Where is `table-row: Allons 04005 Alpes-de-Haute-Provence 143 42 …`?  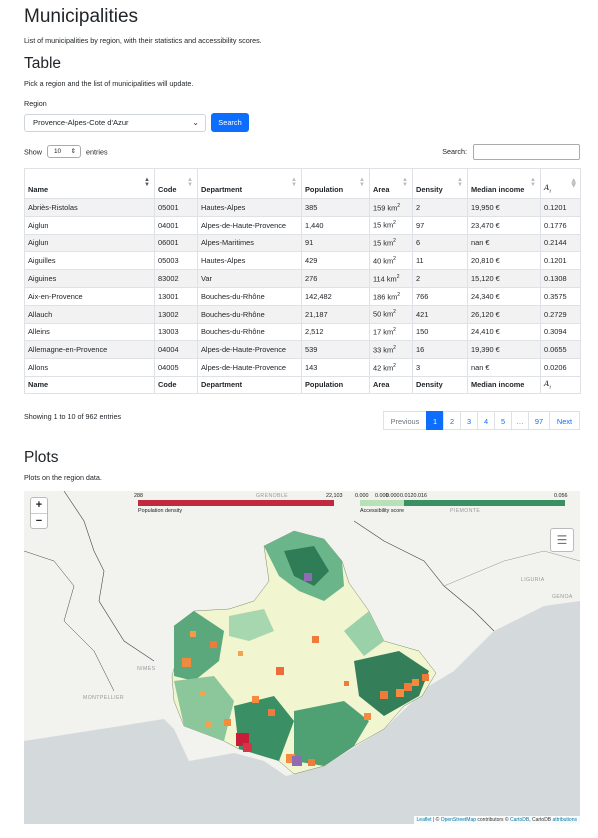 table-row: Allons 04005 Alpes-de-Haute-Provence 143 42 … is located at coordinates (302, 367).